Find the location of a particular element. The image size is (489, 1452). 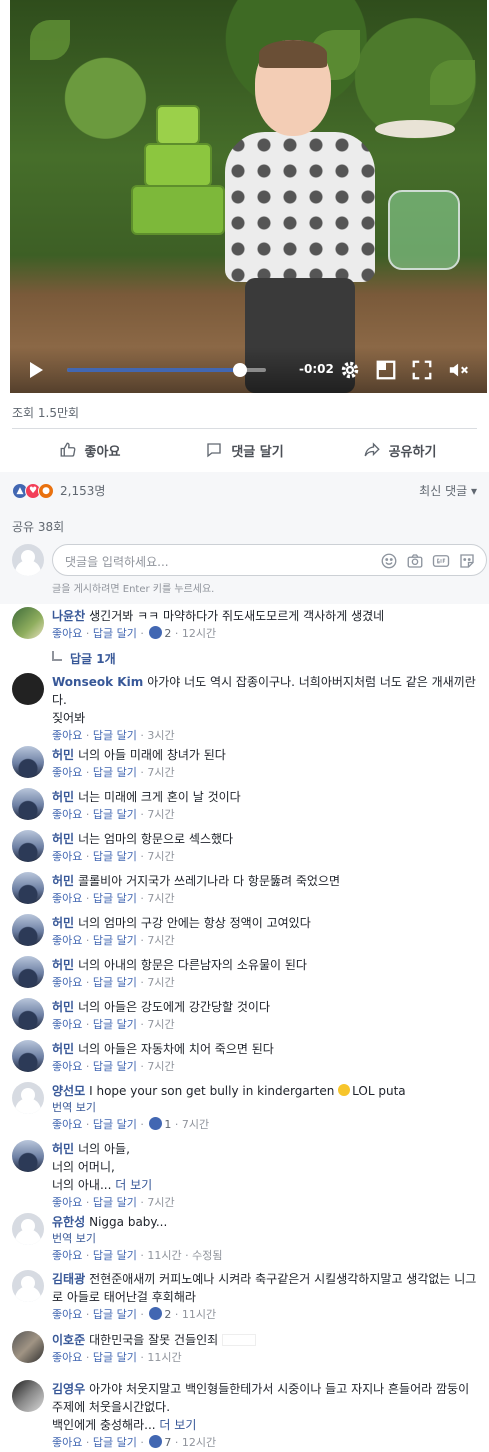

comment-timestamp: 3시간 is located at coordinates (160, 735).